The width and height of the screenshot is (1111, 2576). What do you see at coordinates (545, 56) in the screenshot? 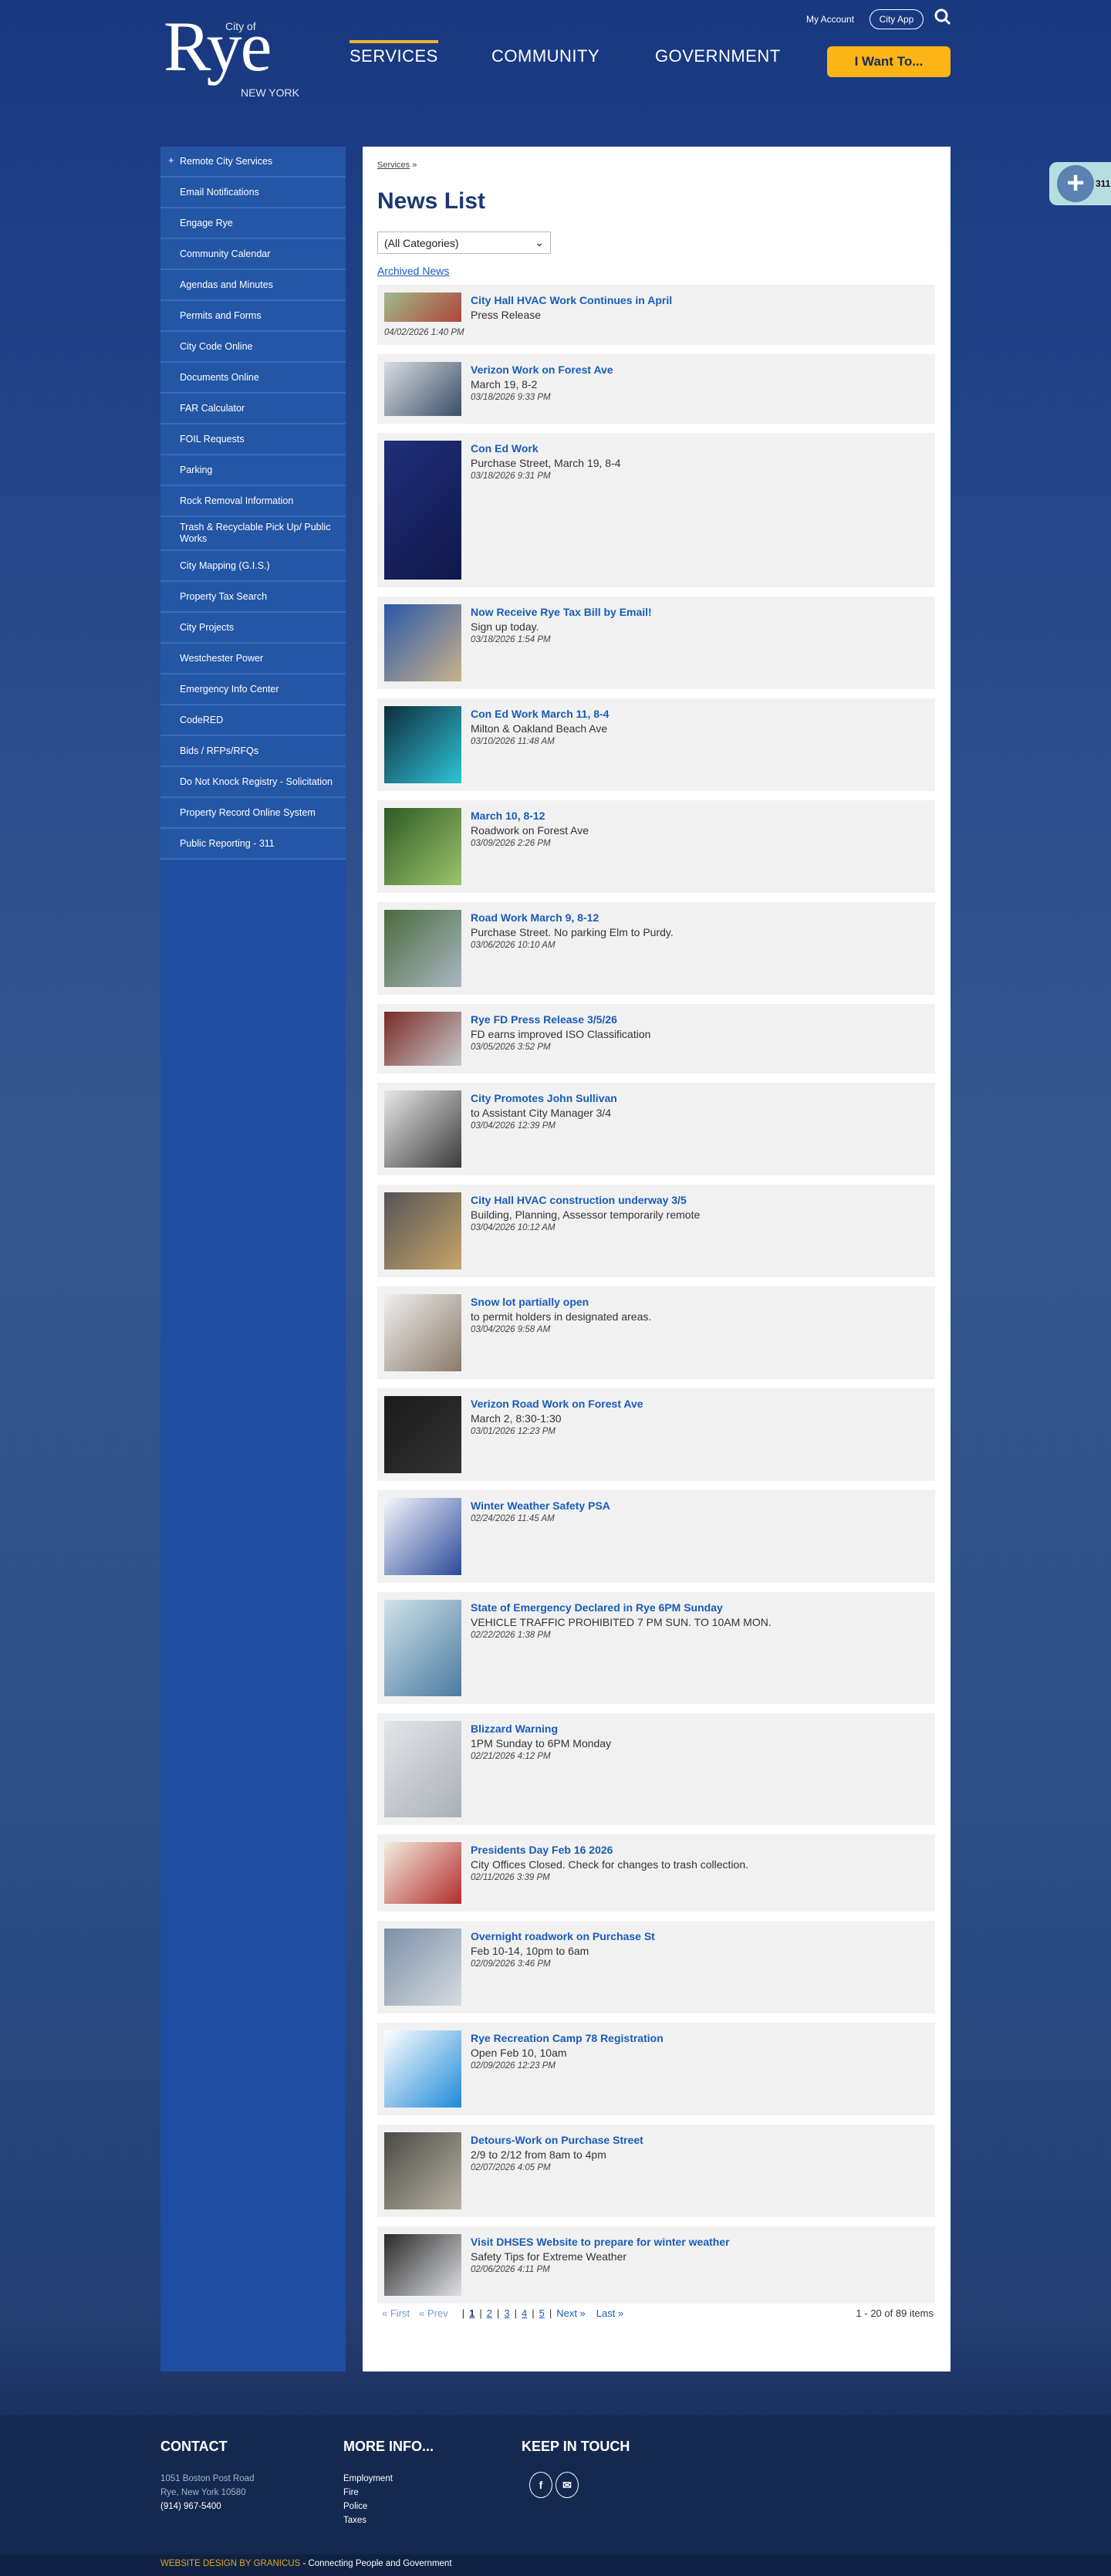
I see `nav-community: COMMUNITY` at bounding box center [545, 56].